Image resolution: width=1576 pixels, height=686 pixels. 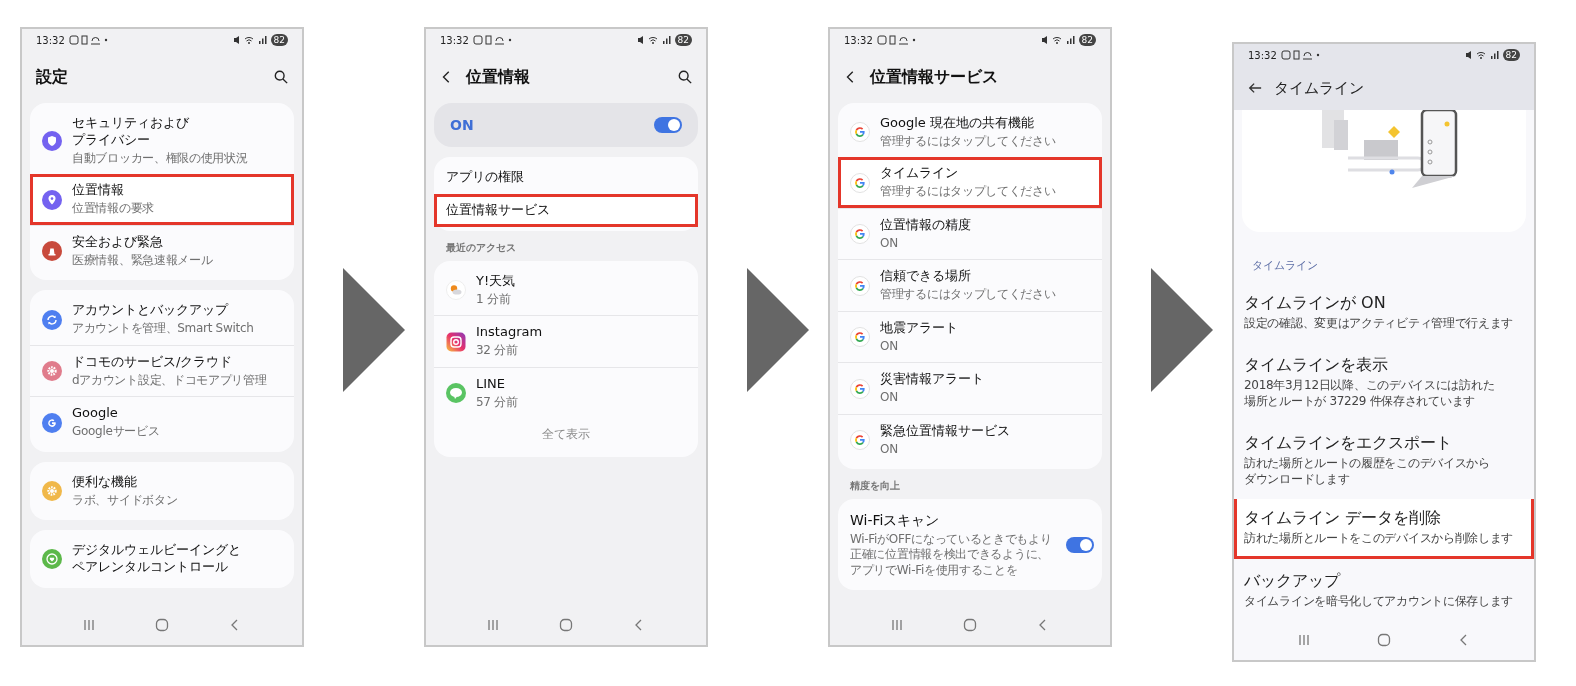 What do you see at coordinates (1343, 519) in the screenshot?
I see `item-title: タイムライン データを削除` at bounding box center [1343, 519].